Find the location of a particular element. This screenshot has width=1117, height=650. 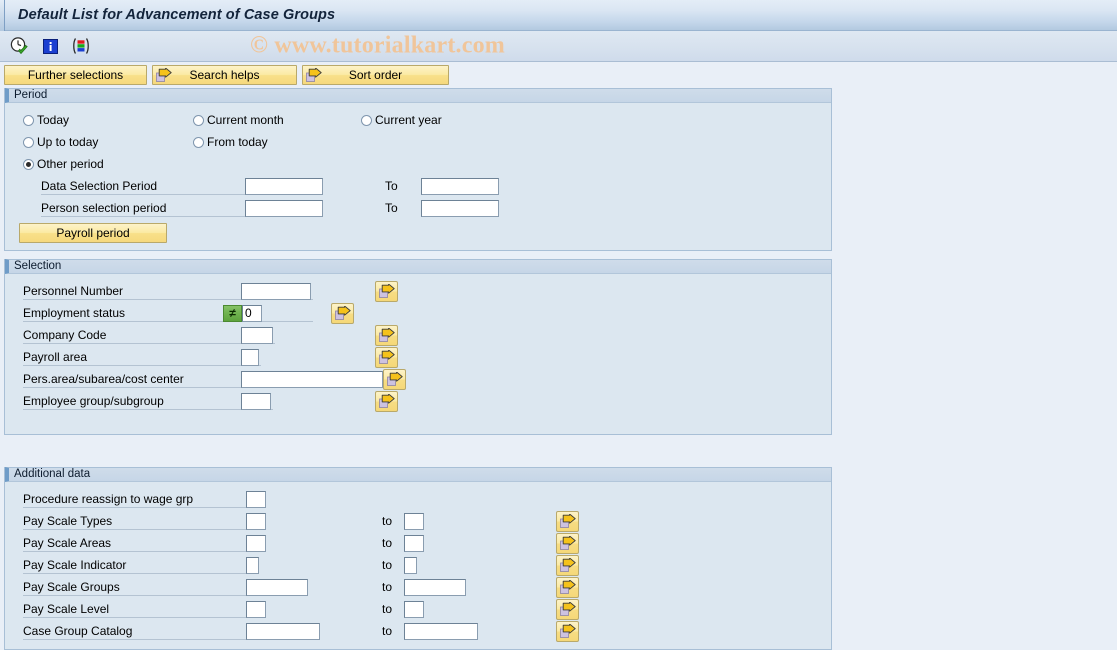

period-radio-row-1: Today Current month Current year is located at coordinates (418, 120).